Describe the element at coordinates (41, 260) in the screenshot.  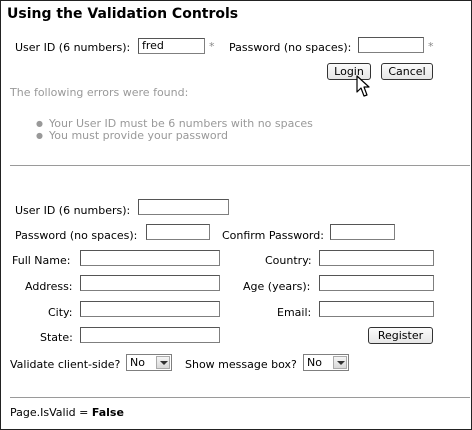
I see `full-name-label: Full Name:` at that location.